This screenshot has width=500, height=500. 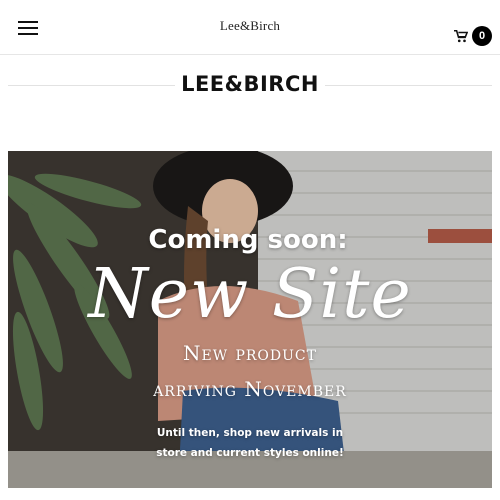 I want to click on hero-note-line-2: store and current styles online!, so click(x=250, y=453).